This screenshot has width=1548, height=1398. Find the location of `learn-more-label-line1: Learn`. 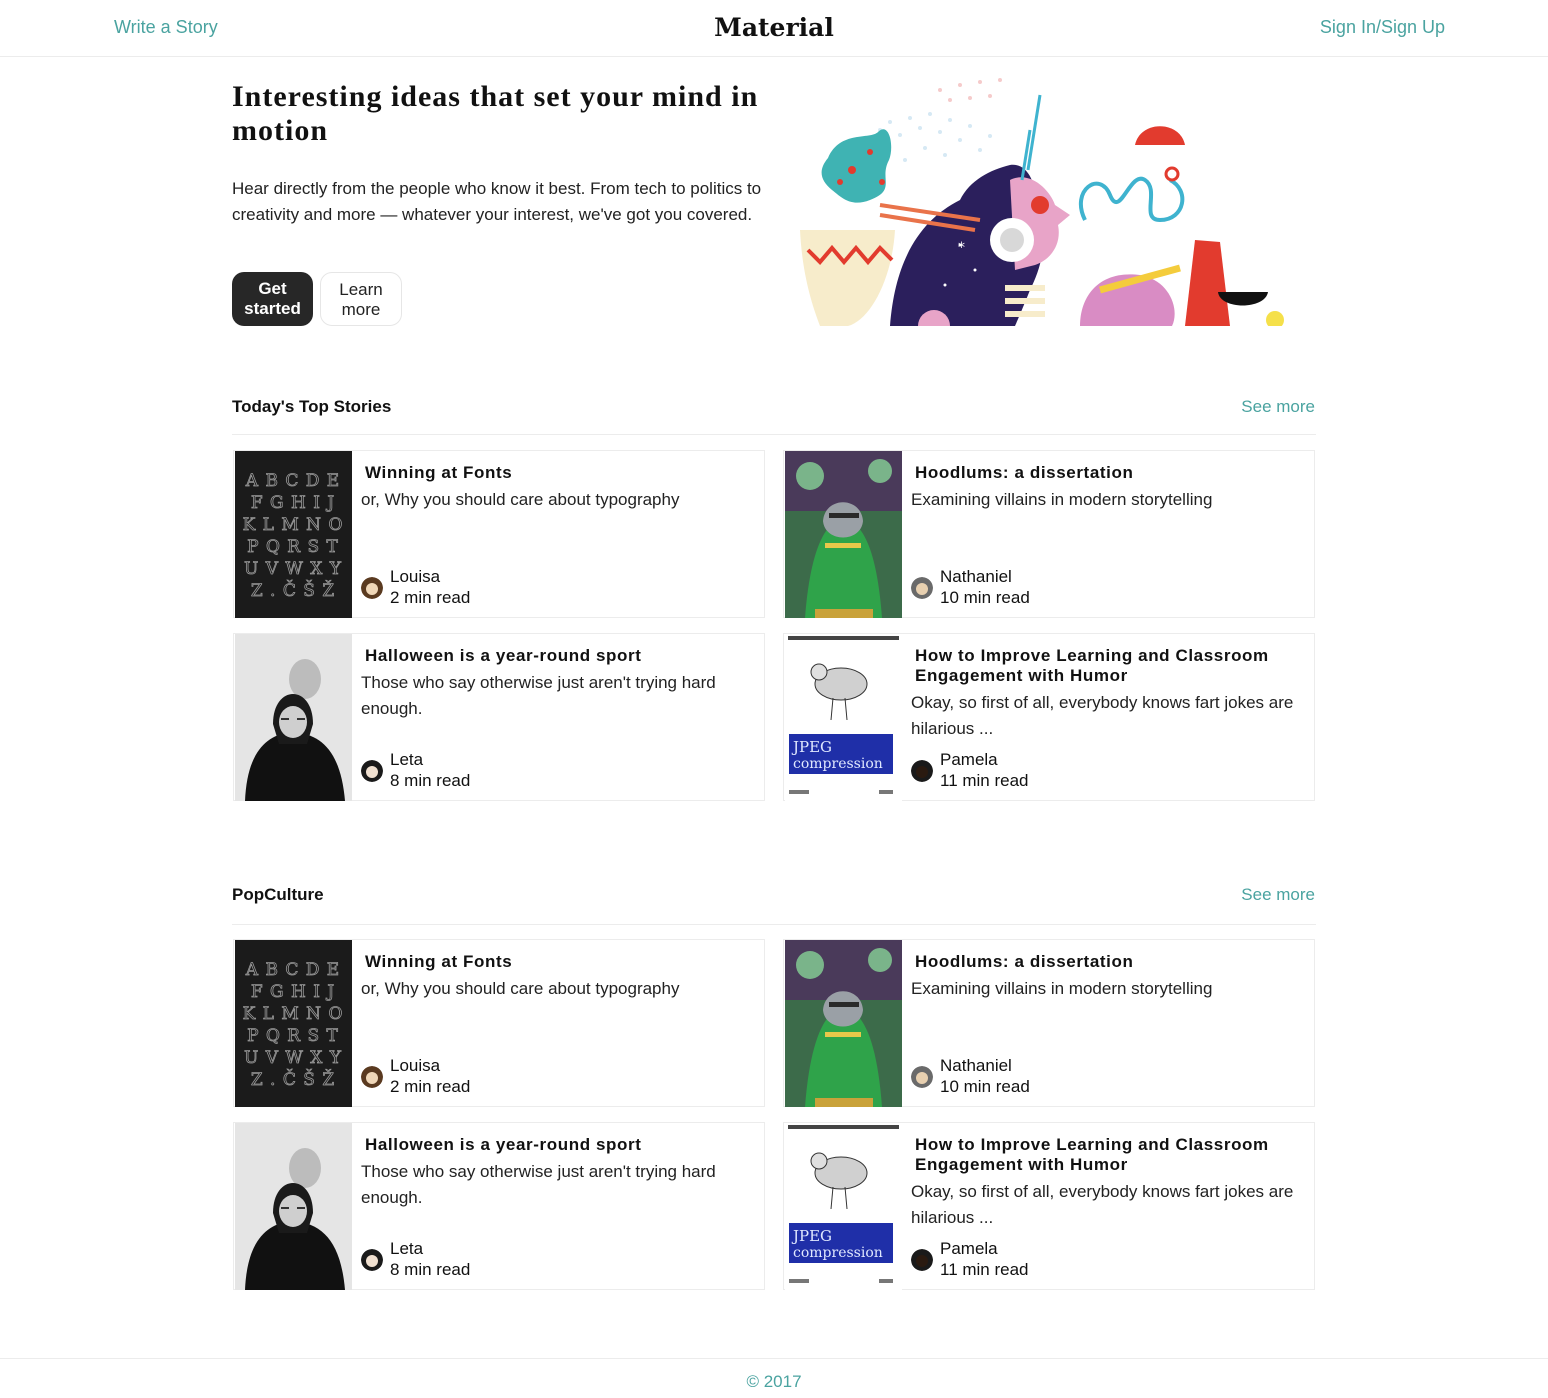

learn-more-label-line1: Learn is located at coordinates (361, 289).